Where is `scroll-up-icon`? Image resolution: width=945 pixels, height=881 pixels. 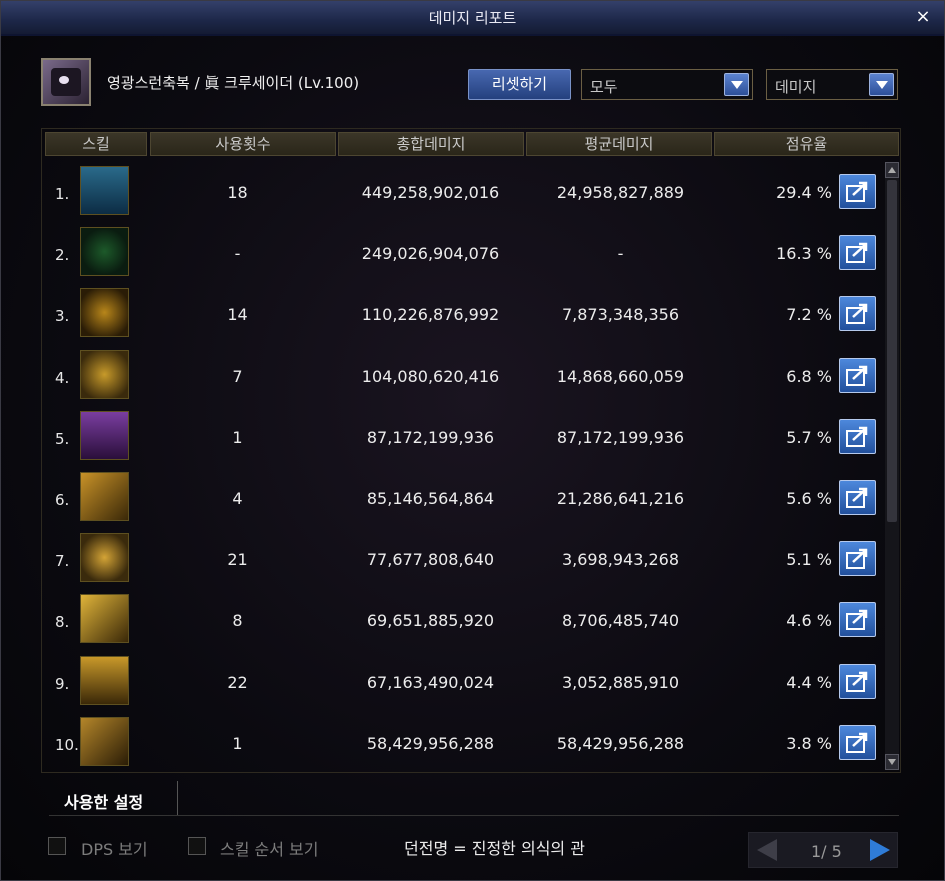
scroll-up-icon is located at coordinates (892, 170).